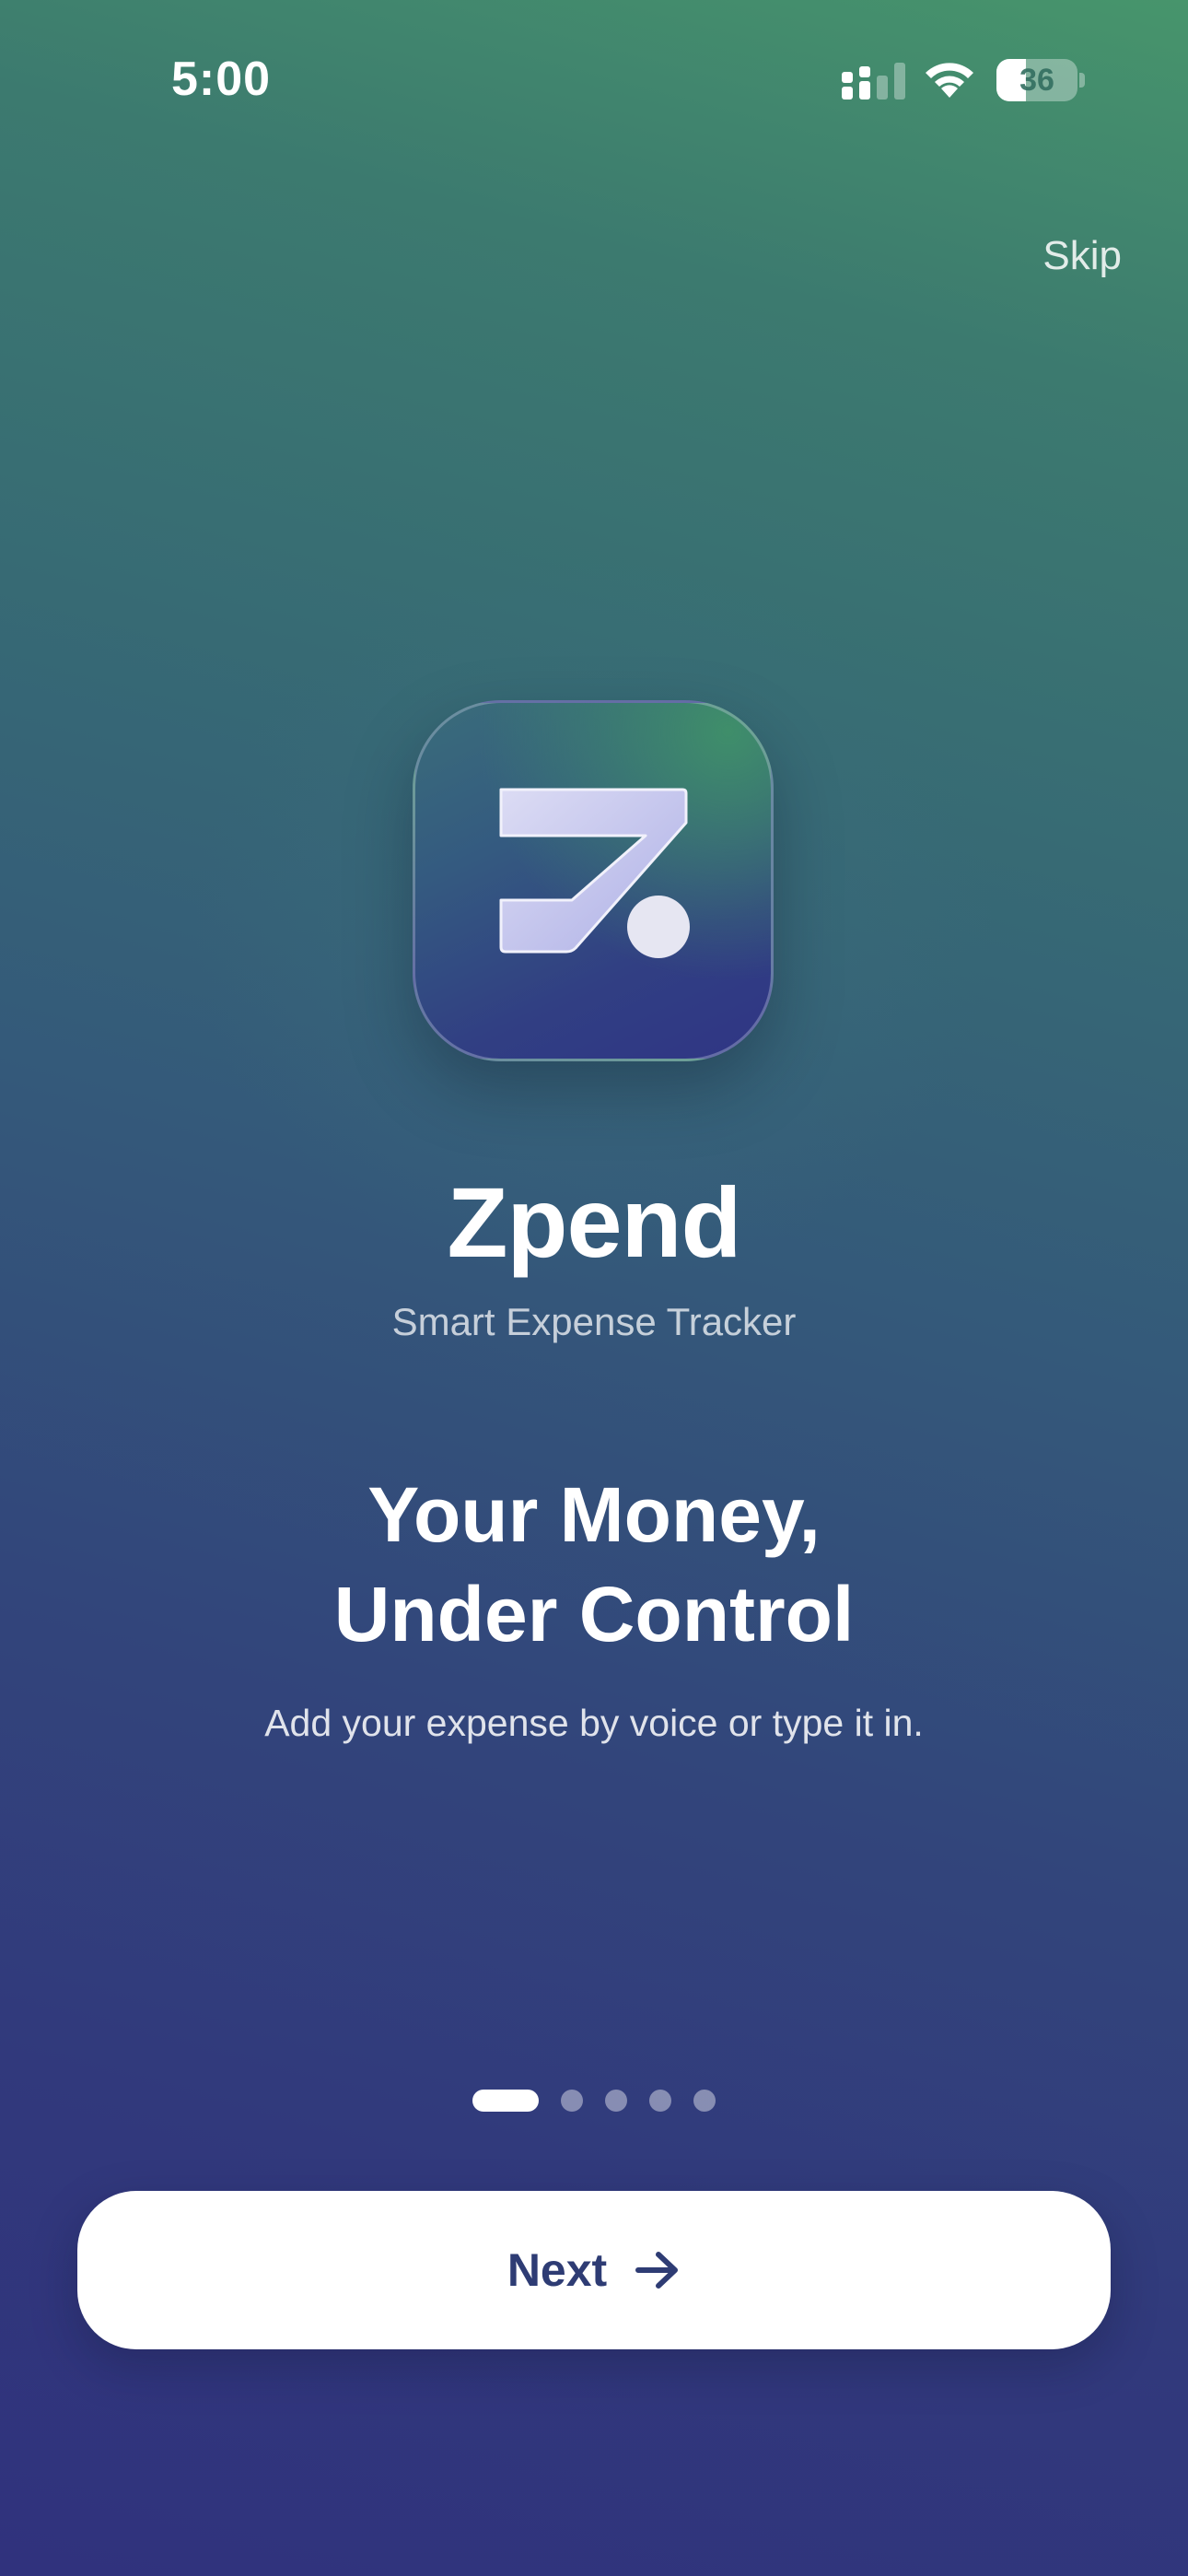  What do you see at coordinates (557, 2270) in the screenshot?
I see `next-button-label: Next` at bounding box center [557, 2270].